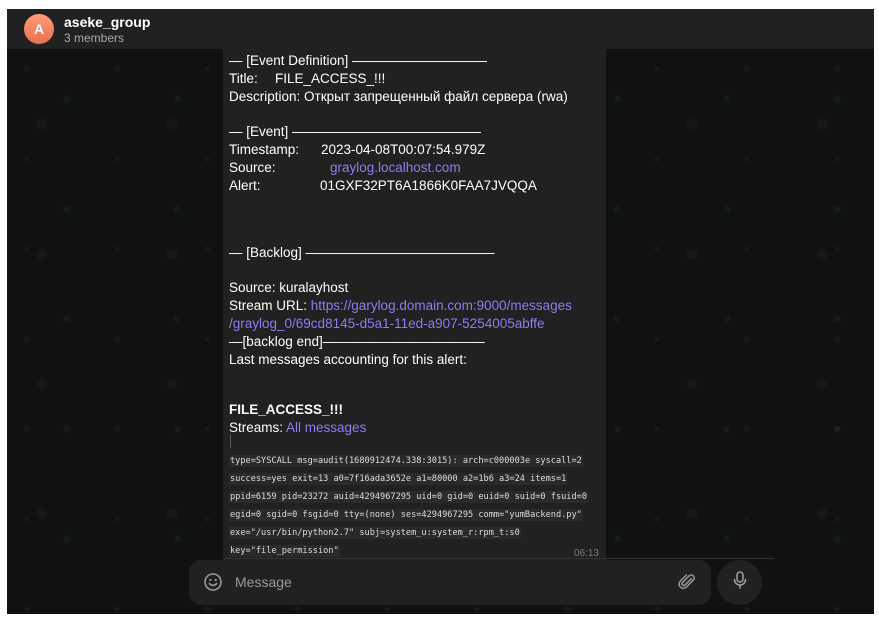 The width and height of the screenshot is (879, 618). I want to click on title-label: Title:, so click(243, 78).